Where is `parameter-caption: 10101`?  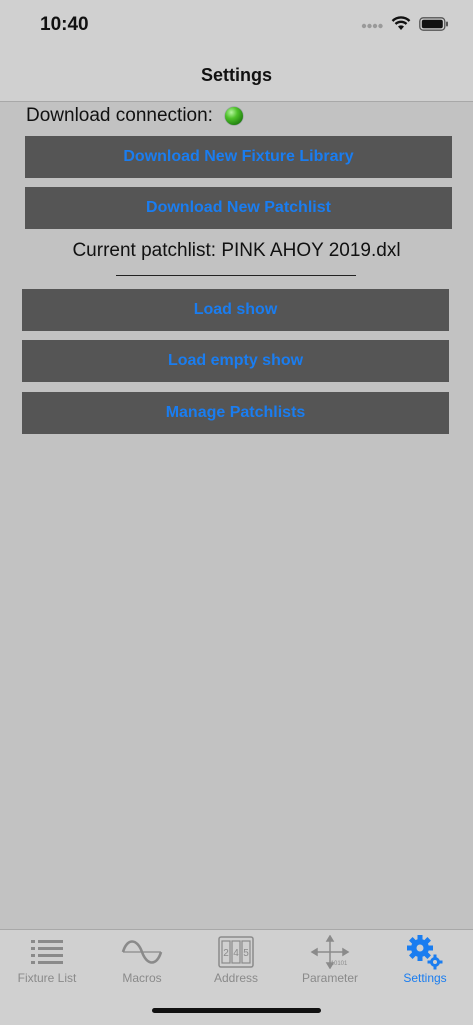 parameter-caption: 10101 is located at coordinates (339, 964).